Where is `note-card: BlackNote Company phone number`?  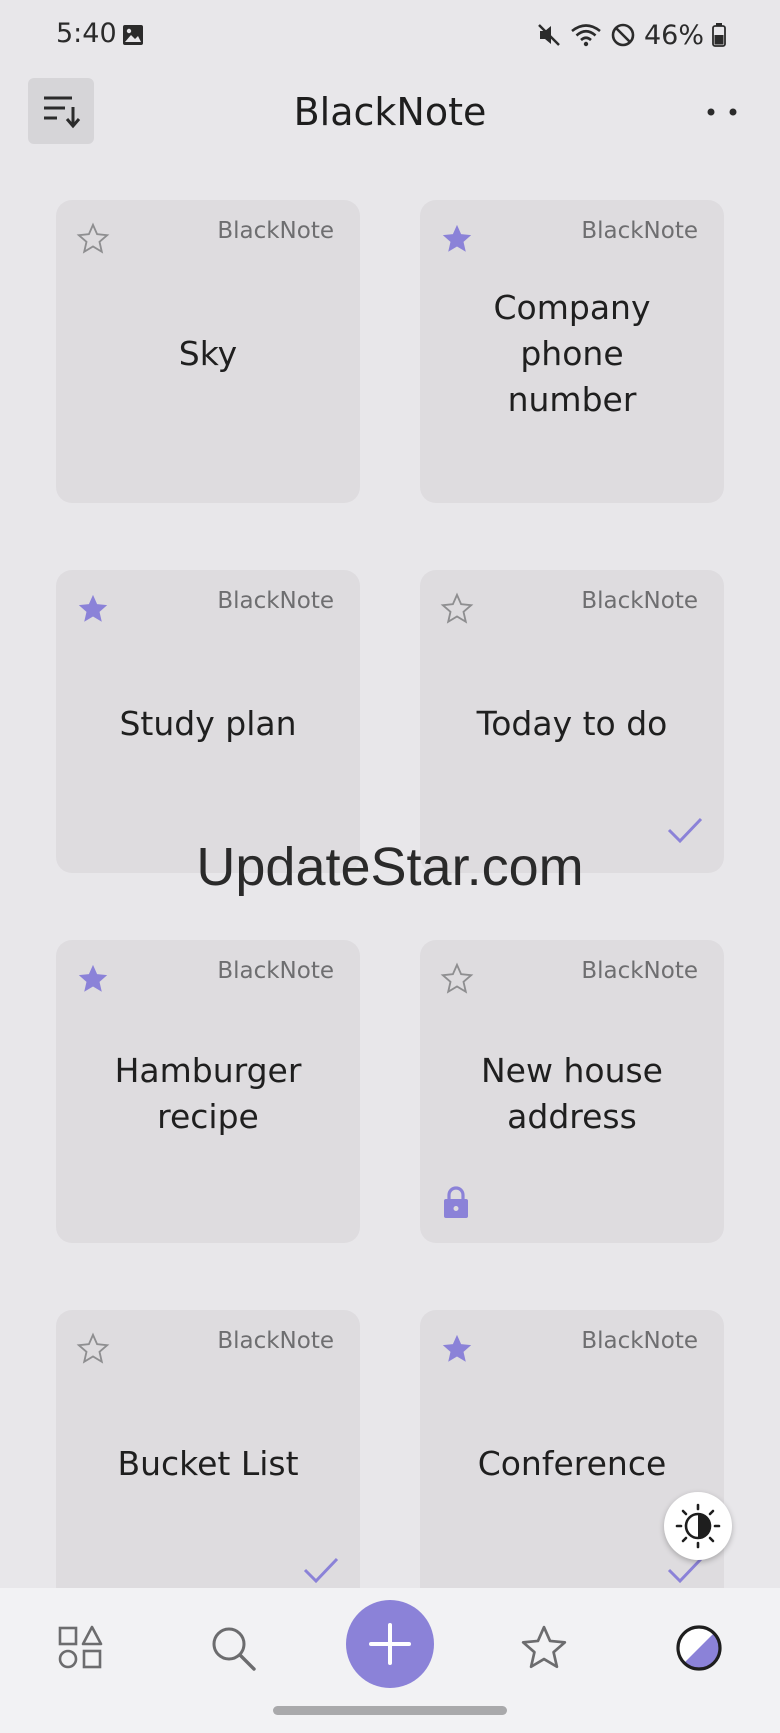 note-card: BlackNote Company phone number is located at coordinates (572, 351).